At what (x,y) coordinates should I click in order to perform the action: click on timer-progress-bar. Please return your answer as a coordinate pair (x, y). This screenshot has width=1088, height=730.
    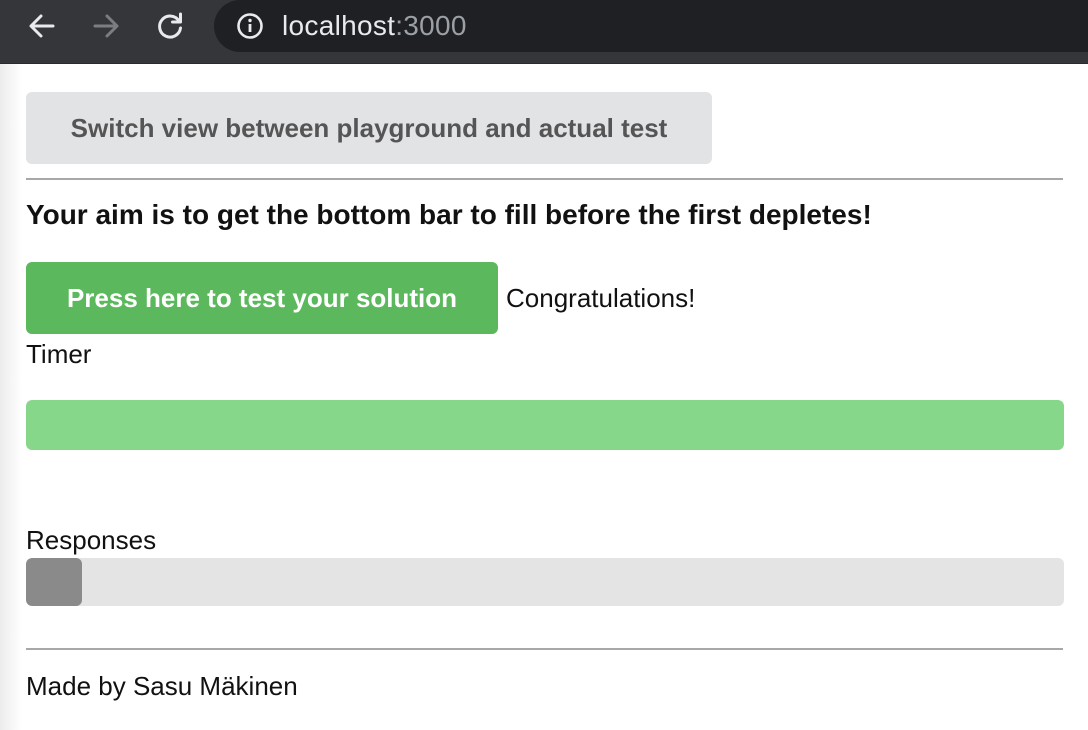
    Looking at the image, I should click on (545, 425).